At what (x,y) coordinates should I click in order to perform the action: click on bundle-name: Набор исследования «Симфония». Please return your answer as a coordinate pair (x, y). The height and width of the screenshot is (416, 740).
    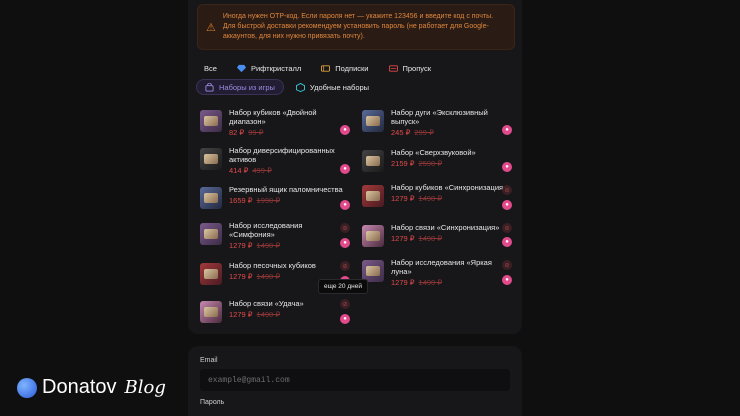
    Looking at the image, I should click on (266, 230).